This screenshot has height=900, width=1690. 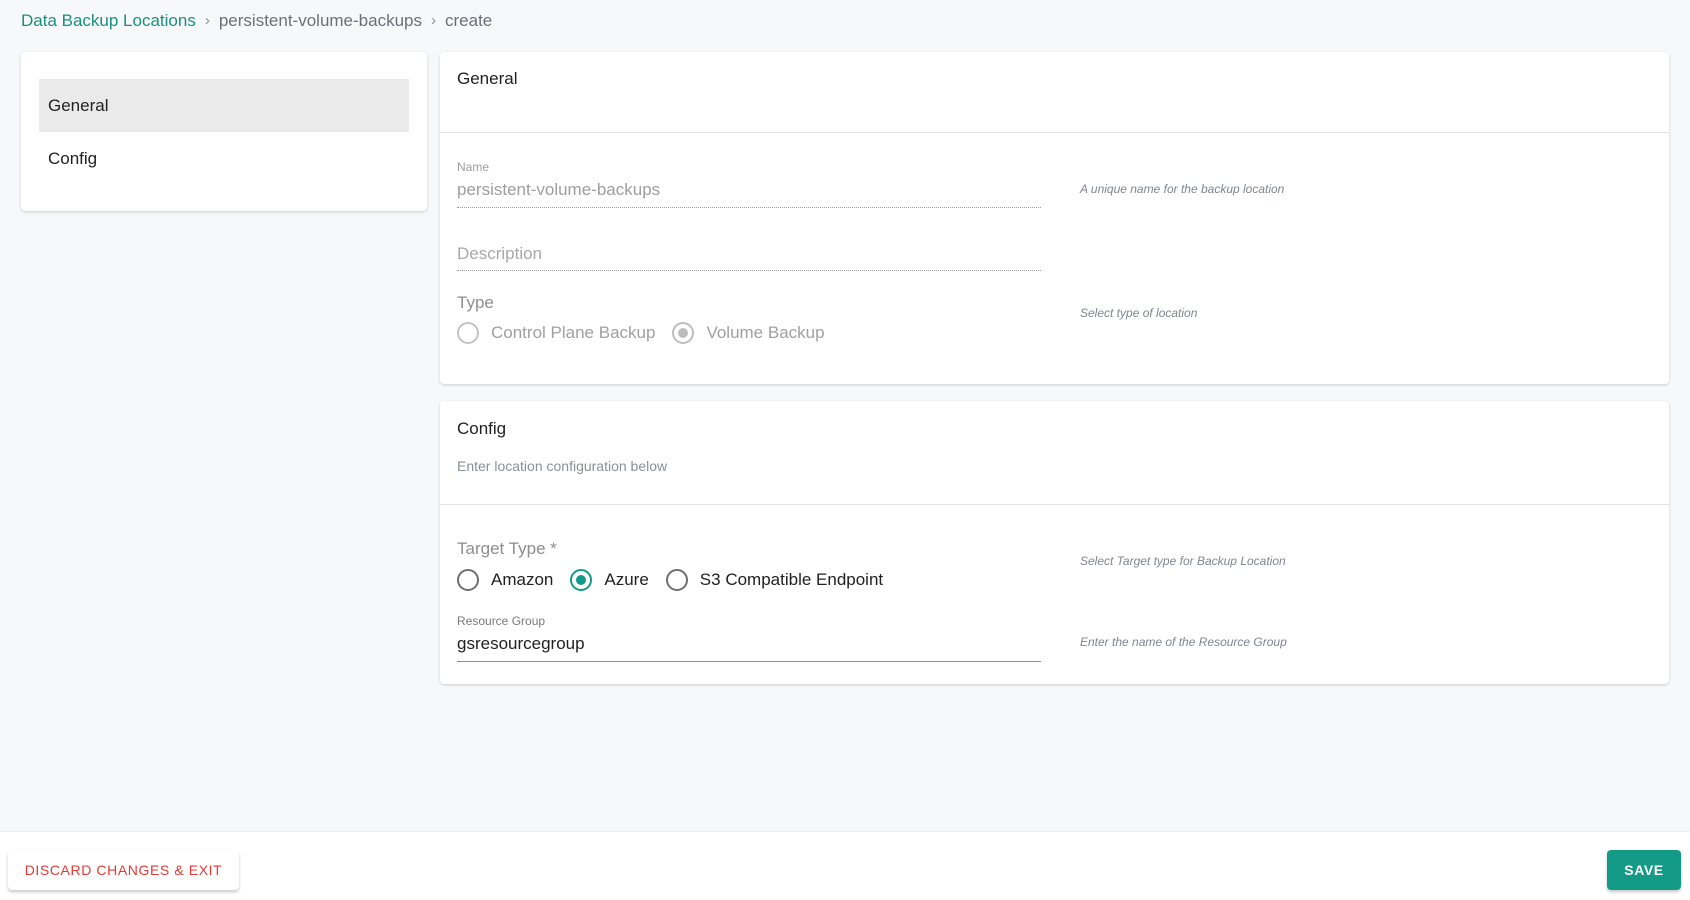 I want to click on radio-s3-compatible-endpoint: S3 Compatible Endpoint, so click(x=774, y=580).